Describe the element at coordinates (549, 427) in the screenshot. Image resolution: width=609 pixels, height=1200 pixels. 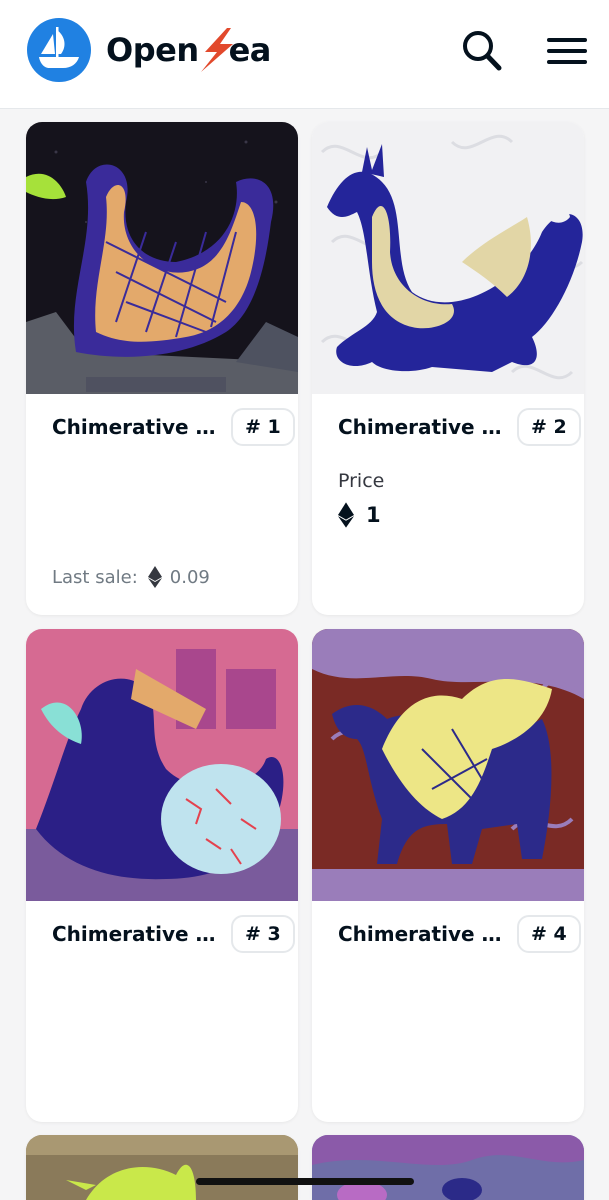
I see `token-number-badge: # 2` at that location.